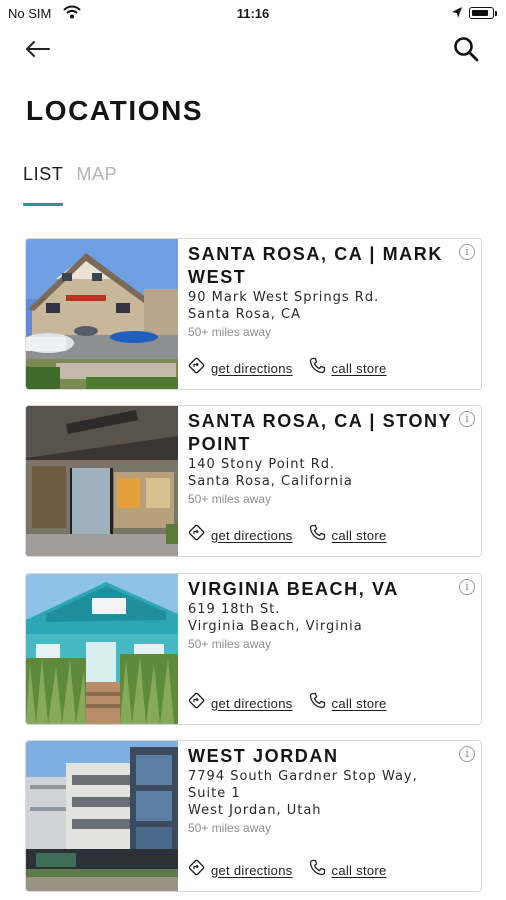 The width and height of the screenshot is (506, 900). Describe the element at coordinates (496, 13) in the screenshot. I see `battery-tip` at that location.